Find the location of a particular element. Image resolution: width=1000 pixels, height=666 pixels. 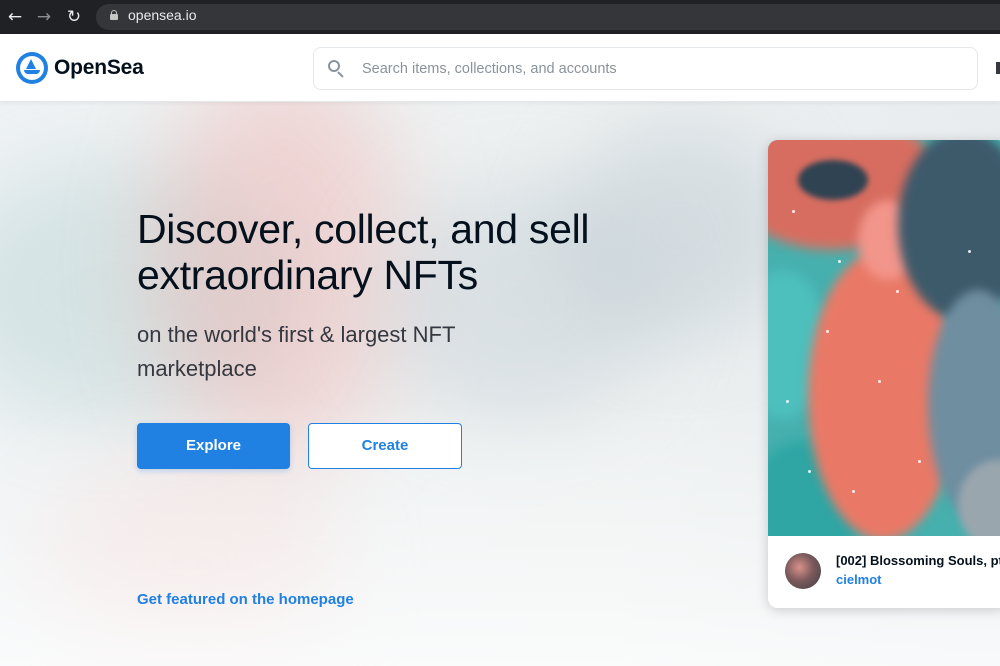

create-button: Create is located at coordinates (385, 446).